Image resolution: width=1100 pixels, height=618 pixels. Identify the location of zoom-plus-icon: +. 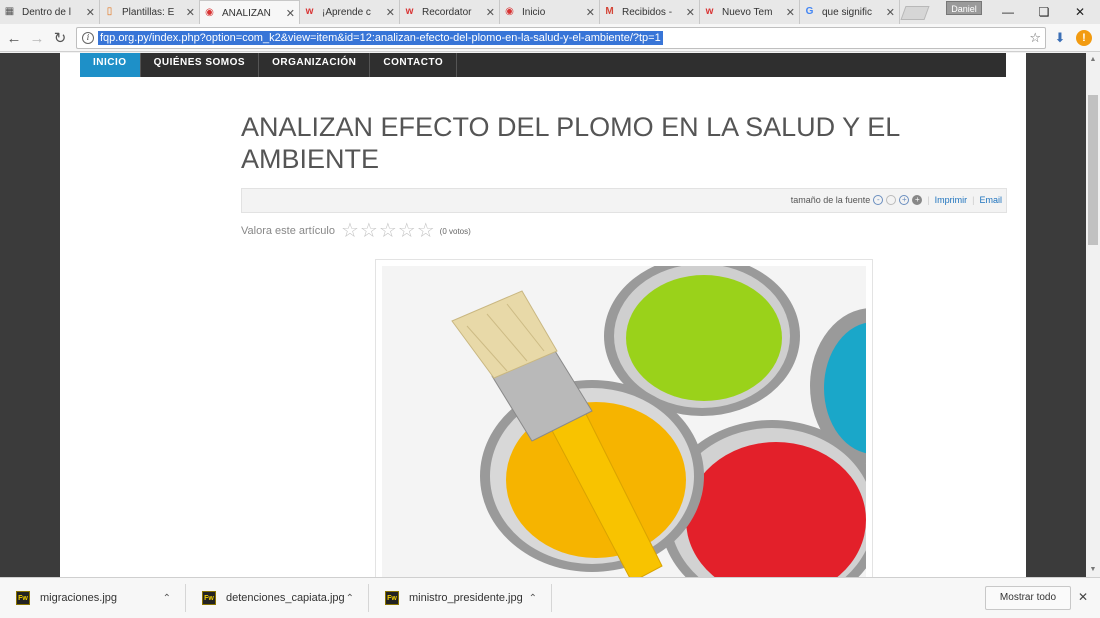
(917, 200).